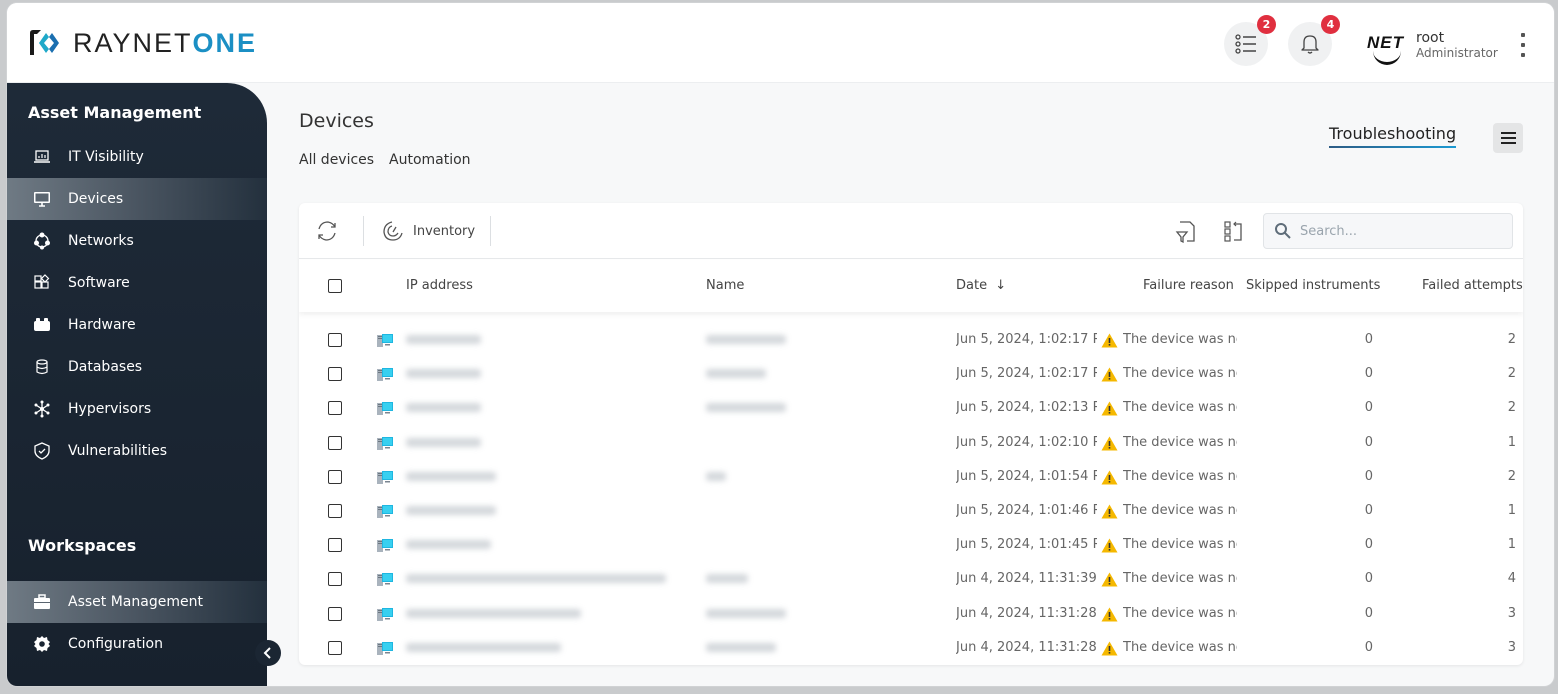 This screenshot has height=694, width=1558. What do you see at coordinates (1234, 232) in the screenshot?
I see `columns-button` at bounding box center [1234, 232].